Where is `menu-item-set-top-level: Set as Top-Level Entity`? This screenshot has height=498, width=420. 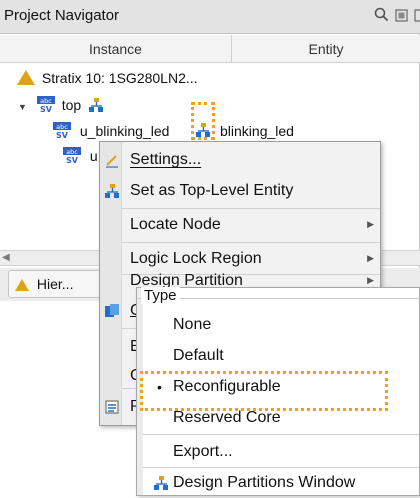
menu-item-set-top-level: Set as Top-Level Entity is located at coordinates (241, 190).